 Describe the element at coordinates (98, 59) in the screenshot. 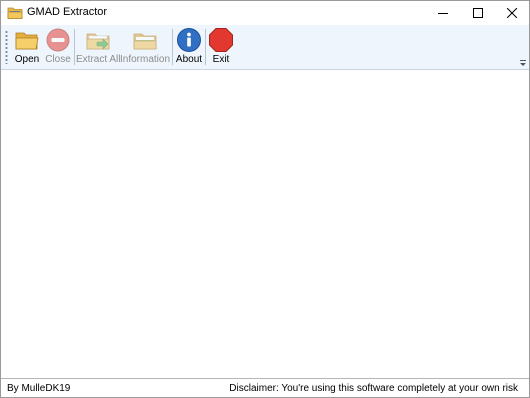

I see `extract-all-label: Extract All` at that location.